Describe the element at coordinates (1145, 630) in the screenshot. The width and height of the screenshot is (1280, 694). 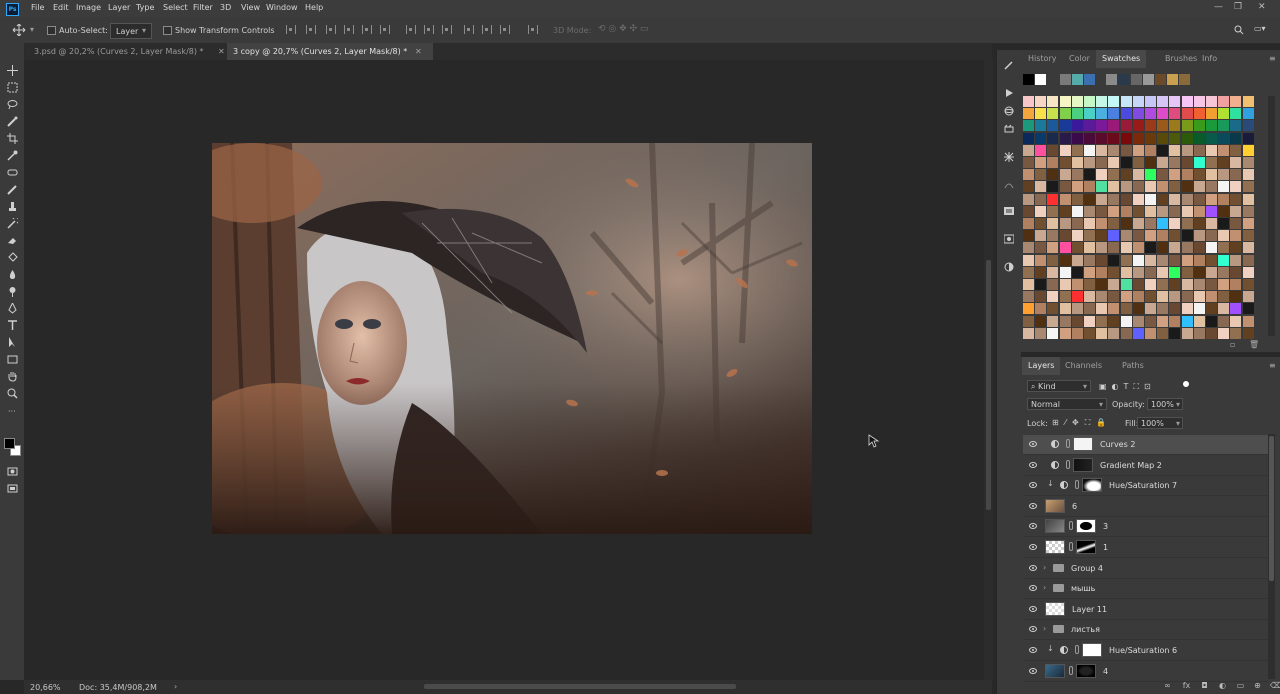
I see `layer-row: › листья` at that location.